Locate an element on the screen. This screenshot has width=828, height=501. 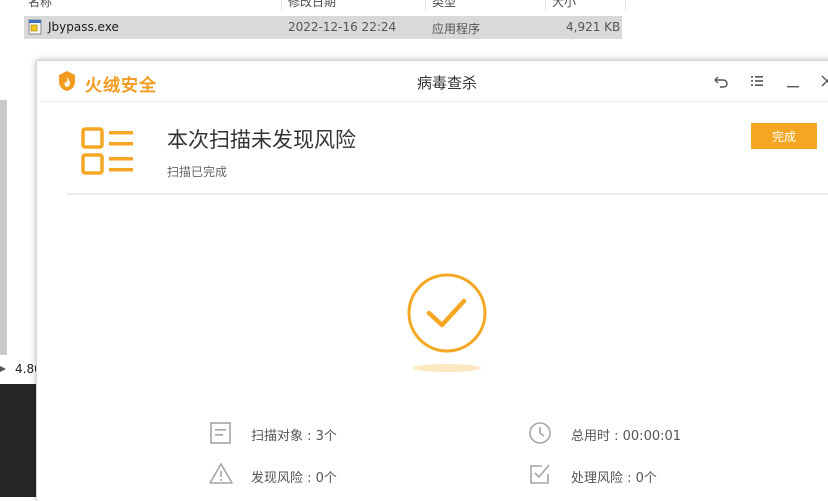
navigation-pane-scrollbar is located at coordinates (3, 227).